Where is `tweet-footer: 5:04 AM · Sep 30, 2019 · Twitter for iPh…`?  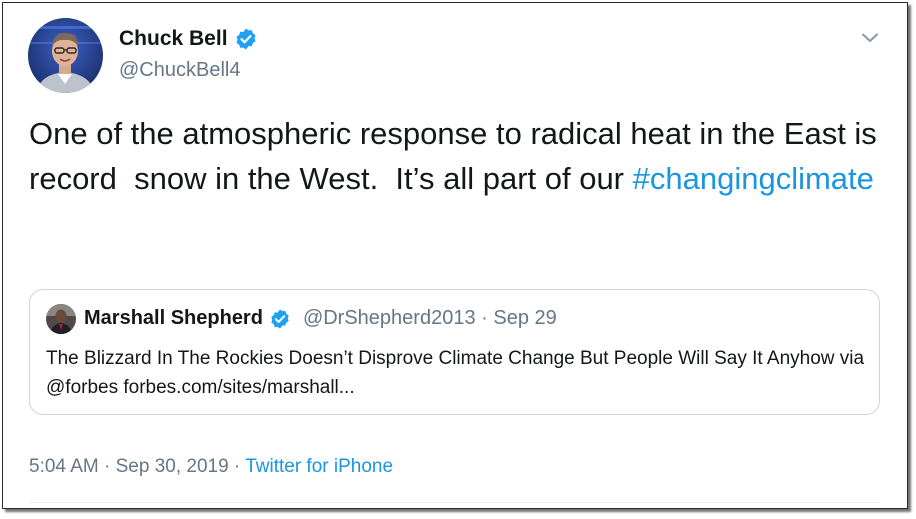
tweet-footer: 5:04 AM · Sep 30, 2019 · Twitter for iPh… is located at coordinates (211, 467).